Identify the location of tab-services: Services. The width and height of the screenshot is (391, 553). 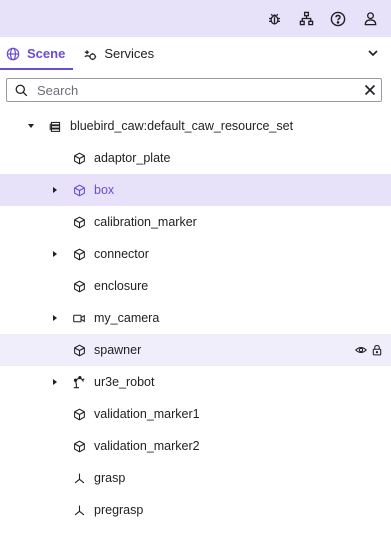
(117, 53).